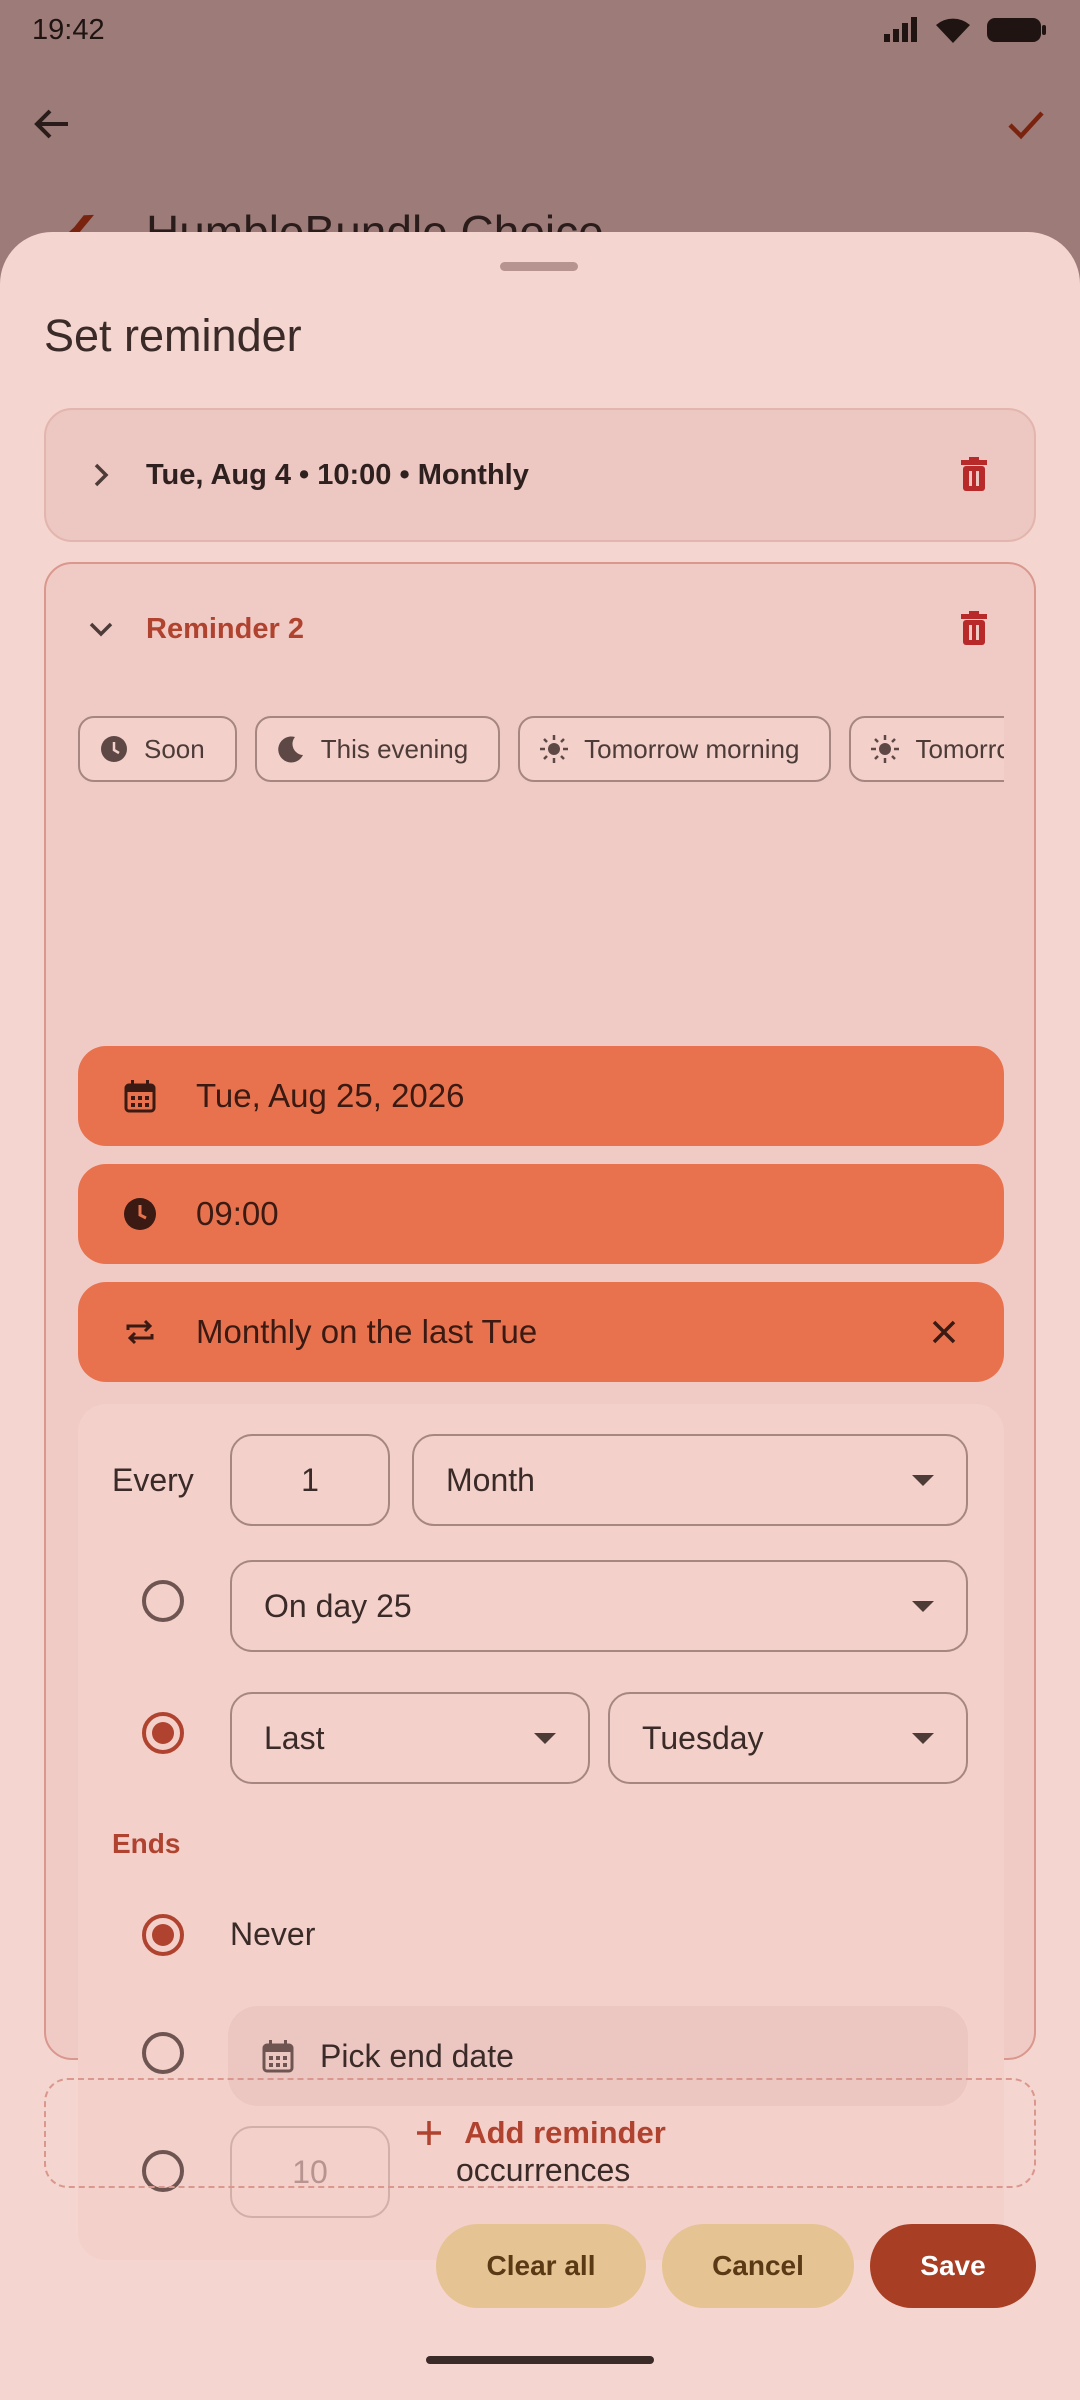  What do you see at coordinates (953, 30) in the screenshot?
I see `wifi-icon` at bounding box center [953, 30].